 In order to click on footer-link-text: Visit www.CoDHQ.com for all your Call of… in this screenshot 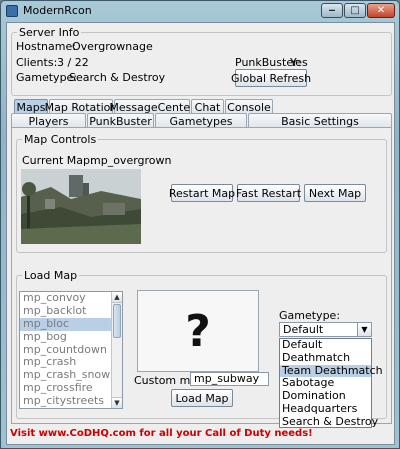, I will do `click(161, 433)`.